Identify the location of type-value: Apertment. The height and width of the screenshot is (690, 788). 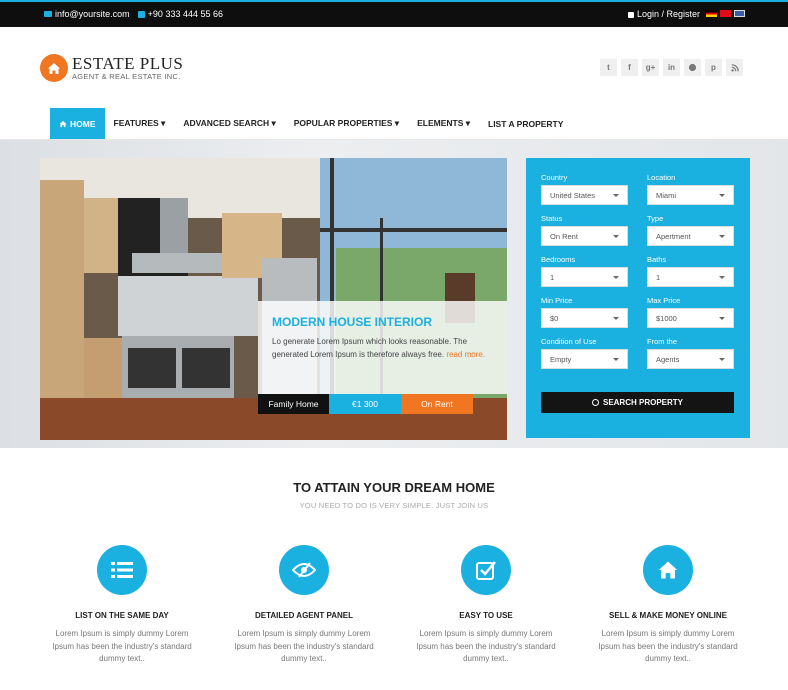
(673, 236).